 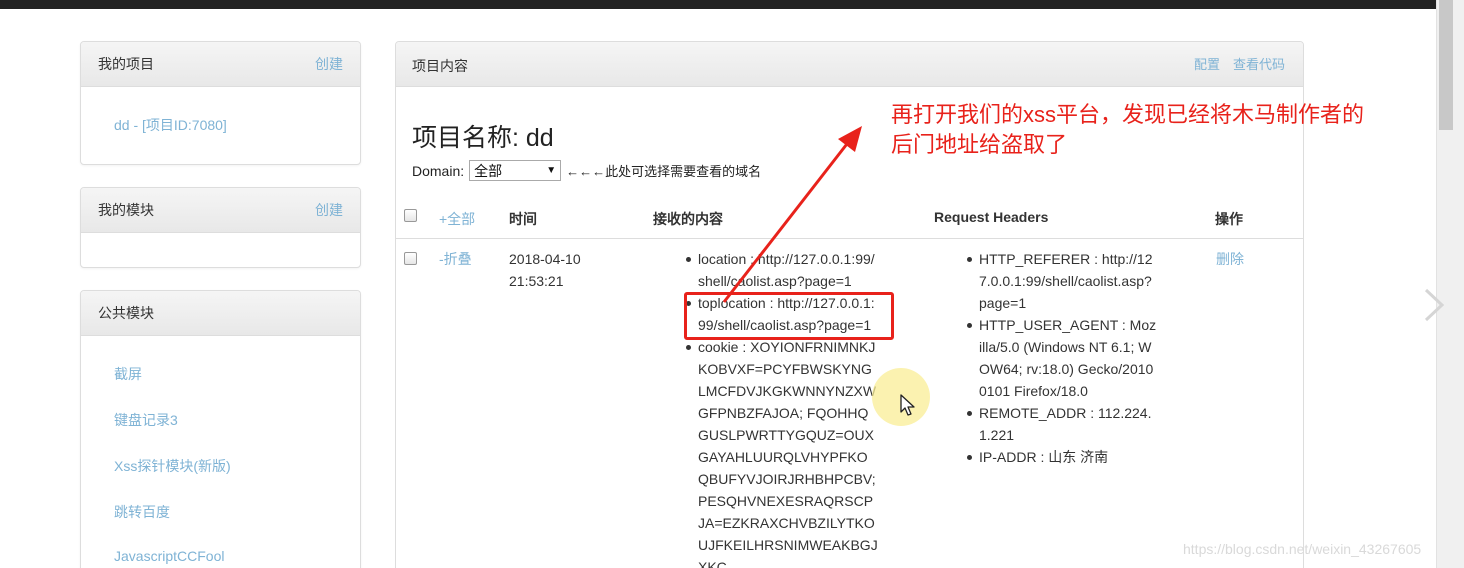 What do you see at coordinates (220, 210) in the screenshot?
I see `my-modules-header: 我的模块 创建` at bounding box center [220, 210].